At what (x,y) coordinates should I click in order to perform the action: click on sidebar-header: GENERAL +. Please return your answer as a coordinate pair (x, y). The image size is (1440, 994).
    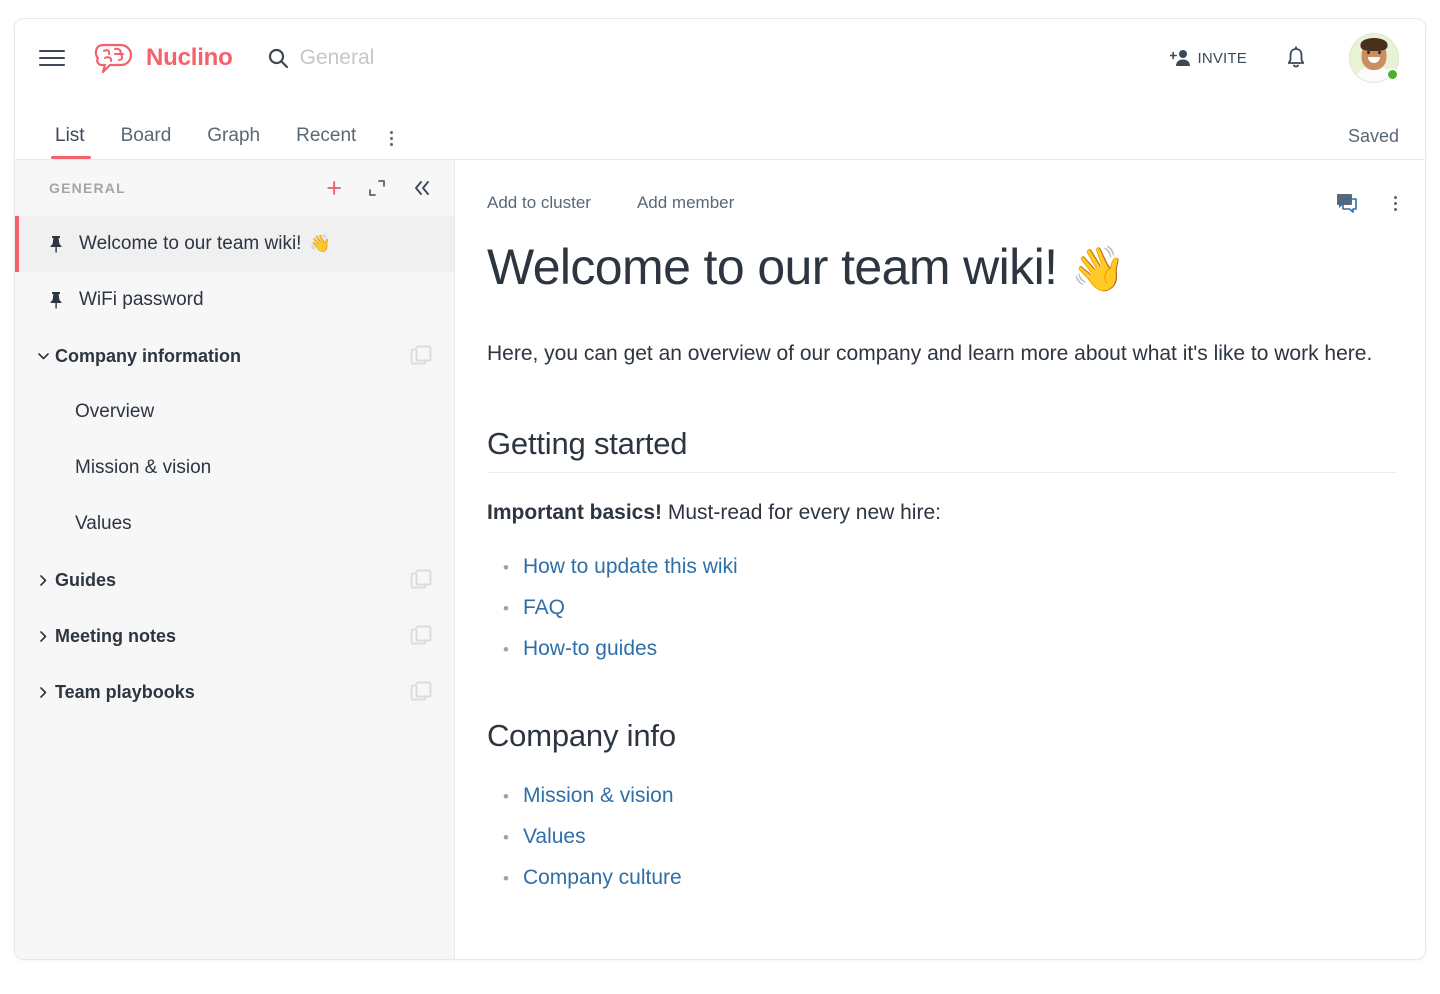
    Looking at the image, I should click on (234, 188).